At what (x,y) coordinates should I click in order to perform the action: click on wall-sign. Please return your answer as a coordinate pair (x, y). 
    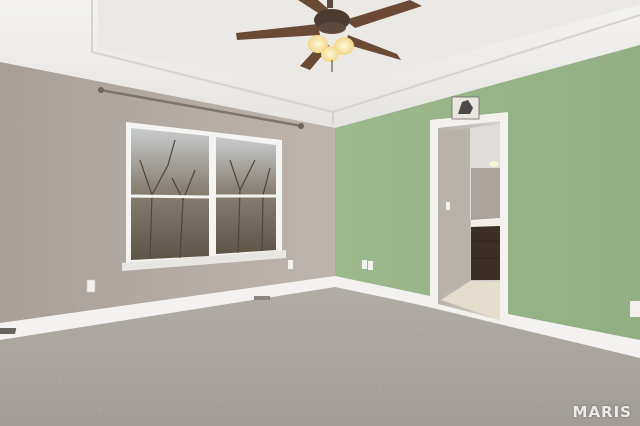
    Looking at the image, I should click on (465, 108).